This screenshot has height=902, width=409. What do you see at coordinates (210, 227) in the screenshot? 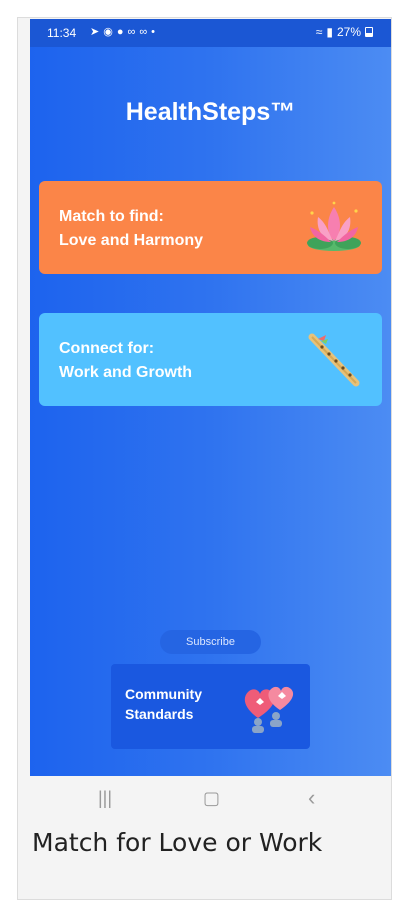
I see `match-card: Match to find: Love and Harmony` at bounding box center [210, 227].